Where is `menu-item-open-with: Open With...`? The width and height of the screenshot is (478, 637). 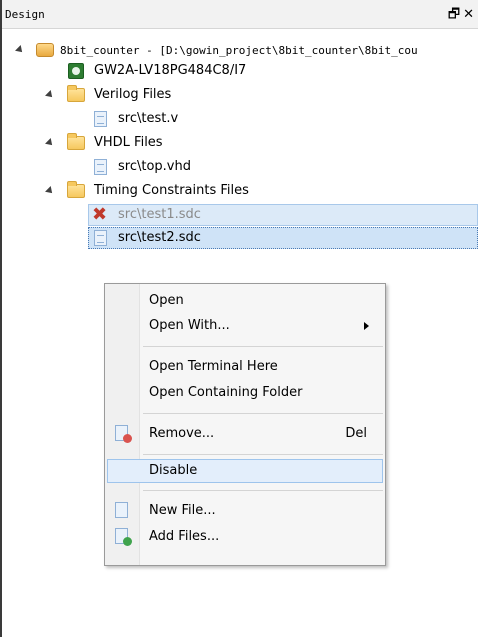
menu-item-open-with: Open With... is located at coordinates (245, 326).